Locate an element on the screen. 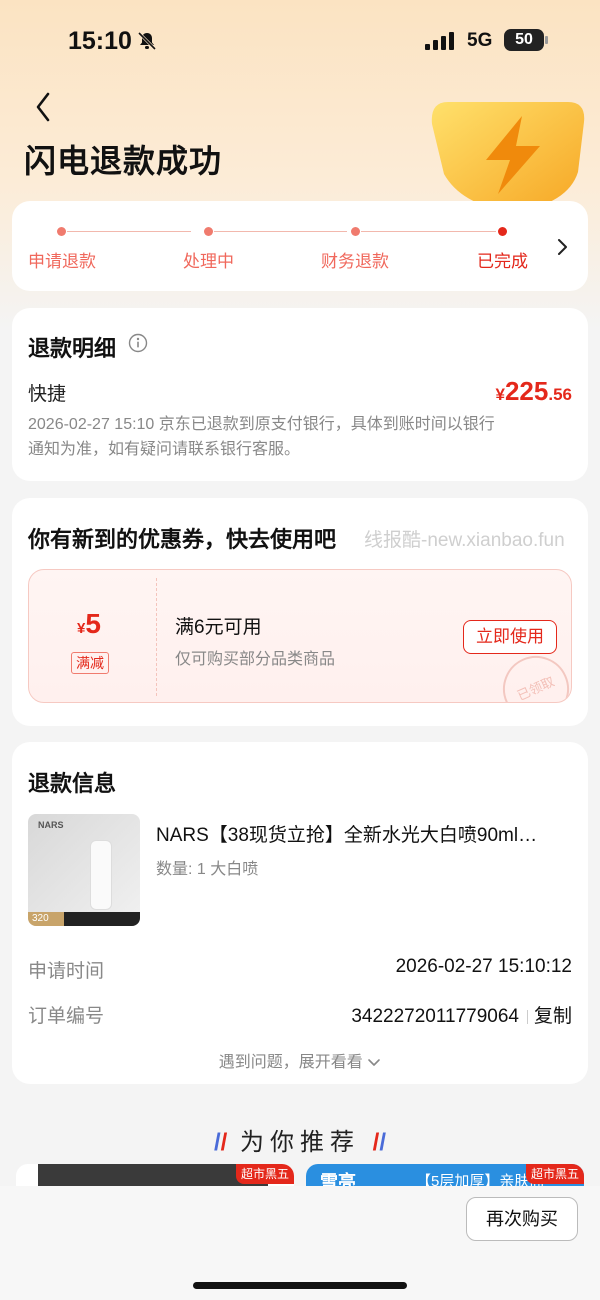 This screenshot has width=600, height=1300. order-number-row: 3422272011779064 复制 is located at coordinates (461, 1014).